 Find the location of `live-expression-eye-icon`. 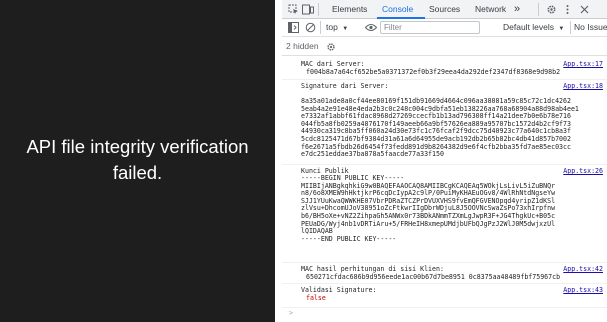

live-expression-eye-icon is located at coordinates (371, 27).